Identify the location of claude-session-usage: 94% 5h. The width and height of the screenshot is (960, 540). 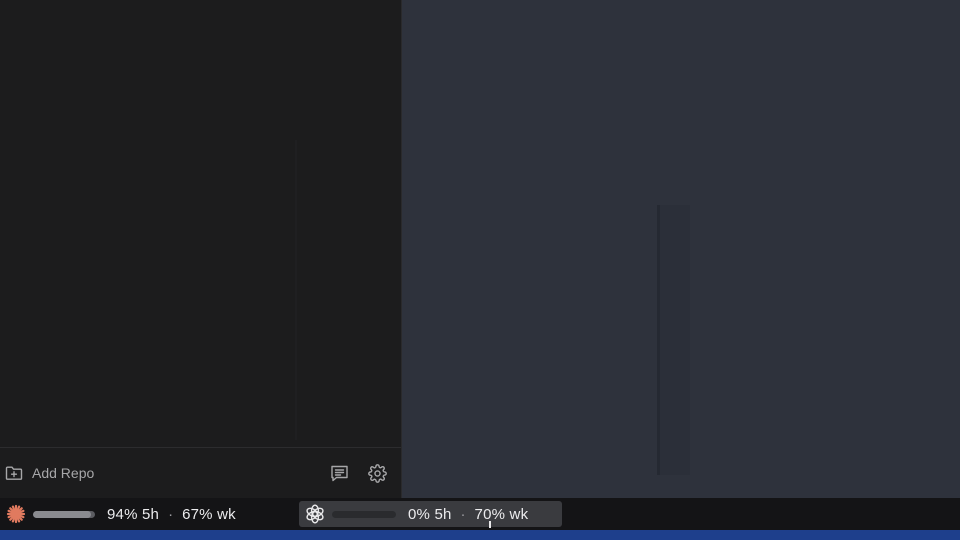
(133, 514).